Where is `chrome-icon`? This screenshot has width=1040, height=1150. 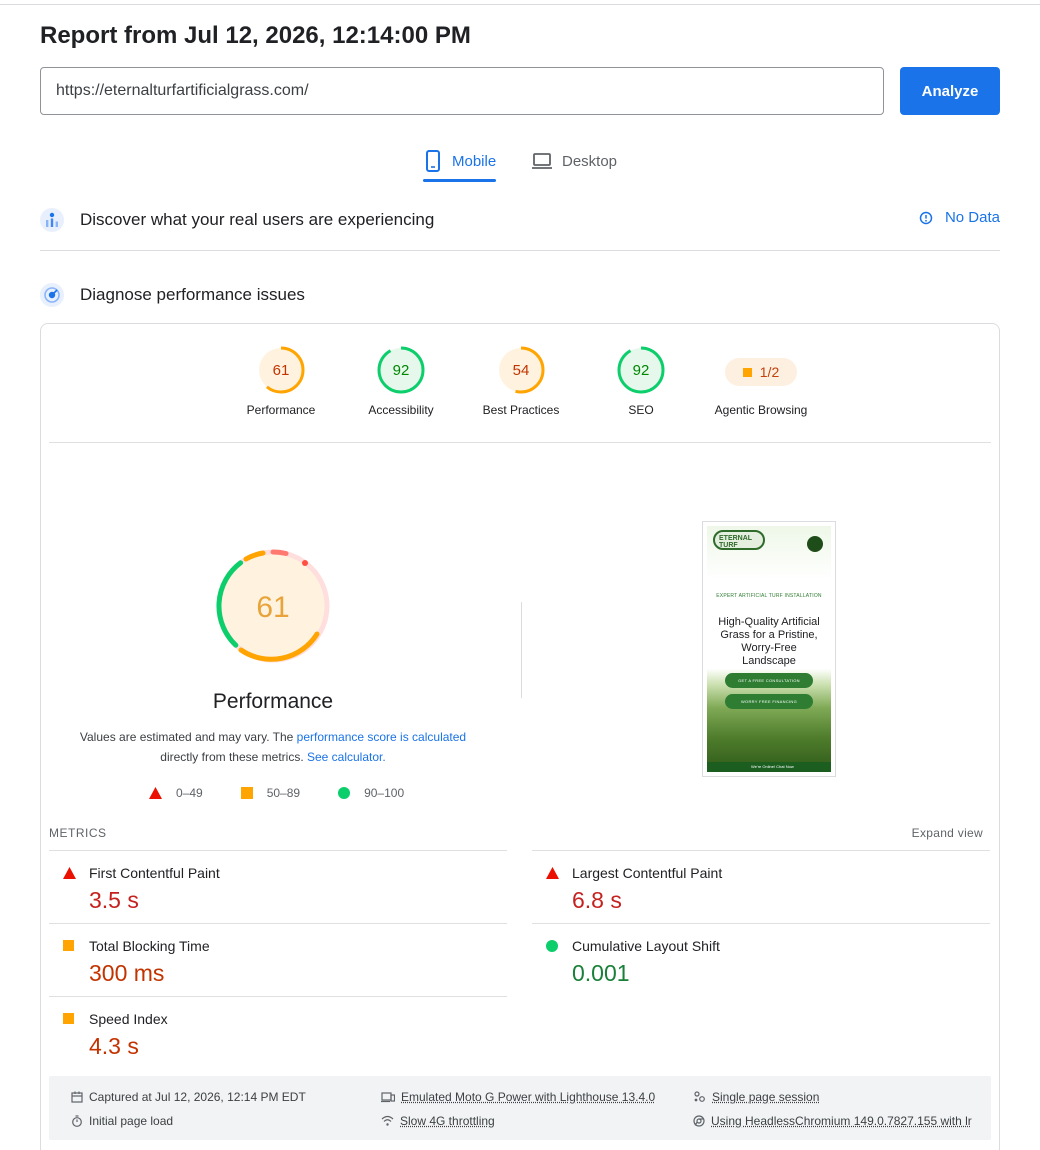
chrome-icon is located at coordinates (699, 1121).